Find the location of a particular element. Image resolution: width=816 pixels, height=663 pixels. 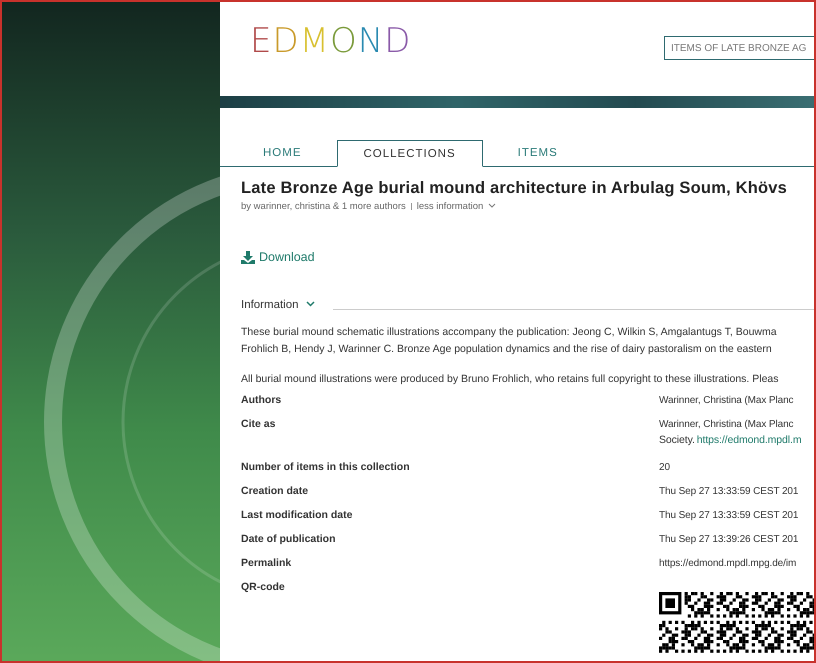

description-text: These burial mound schematic illustrations accompany the publication: Jeong C, Wilkin S, Amgalantugs T, Bouwma is located at coordinates (509, 332).